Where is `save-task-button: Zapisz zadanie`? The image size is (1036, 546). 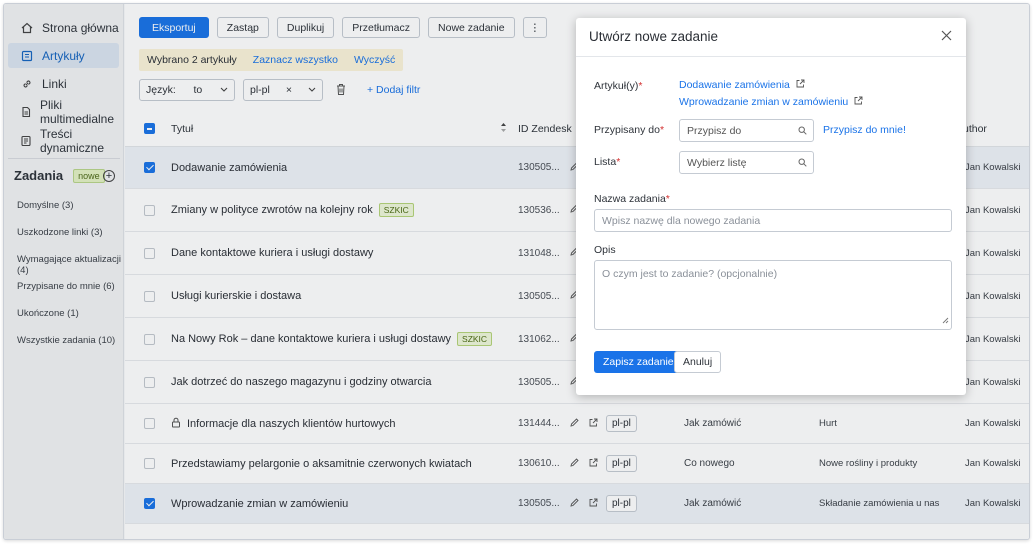 save-task-button: Zapisz zadanie is located at coordinates (638, 362).